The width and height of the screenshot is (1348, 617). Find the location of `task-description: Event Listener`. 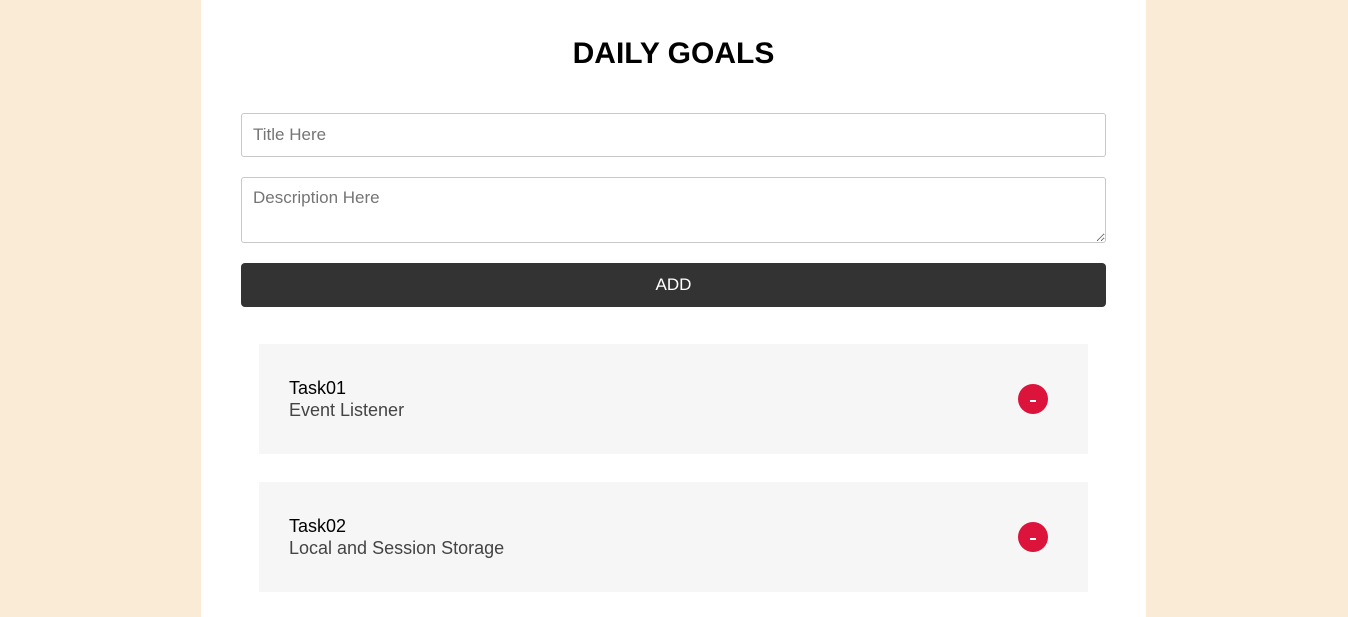

task-description: Event Listener is located at coordinates (347, 410).